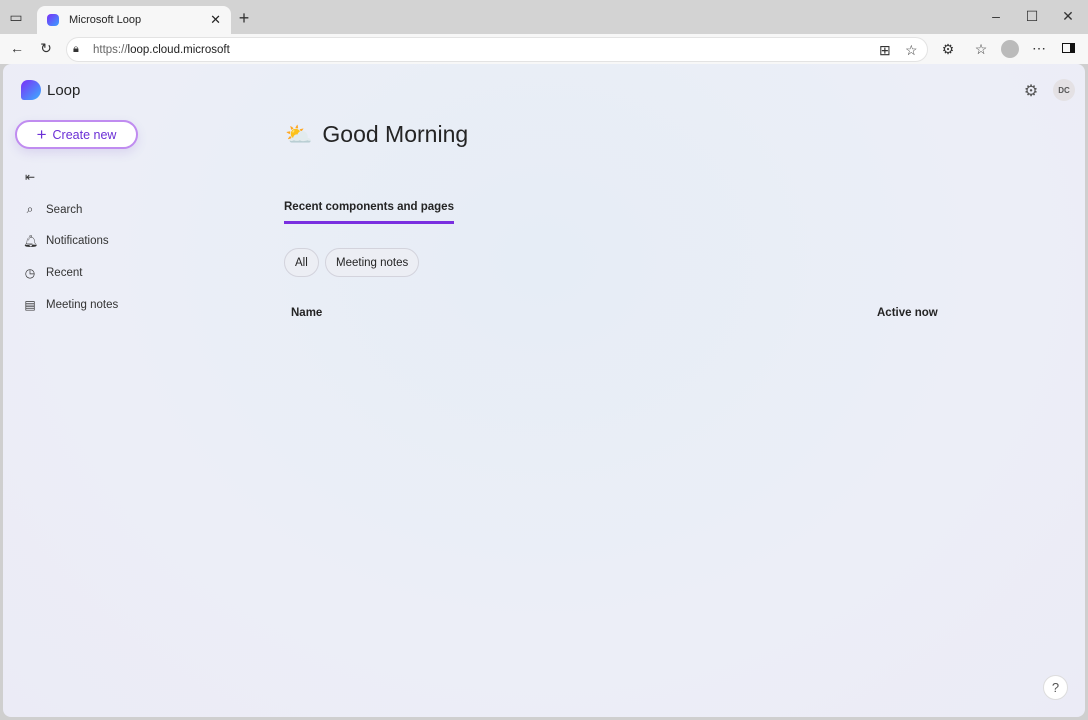 This screenshot has height=720, width=1088. I want to click on nav-notifications: 🔔︎ Notifications, so click(66, 241).